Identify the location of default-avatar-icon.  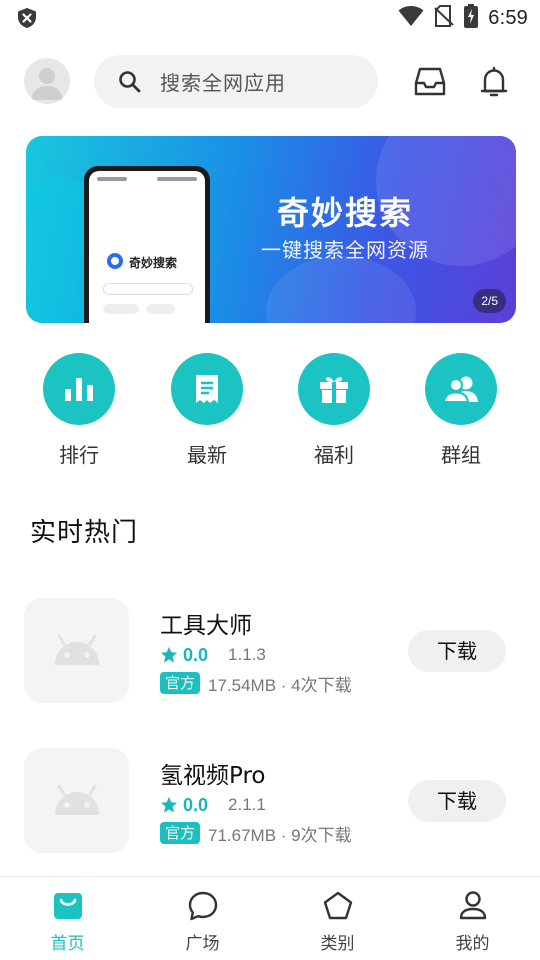
(47, 81).